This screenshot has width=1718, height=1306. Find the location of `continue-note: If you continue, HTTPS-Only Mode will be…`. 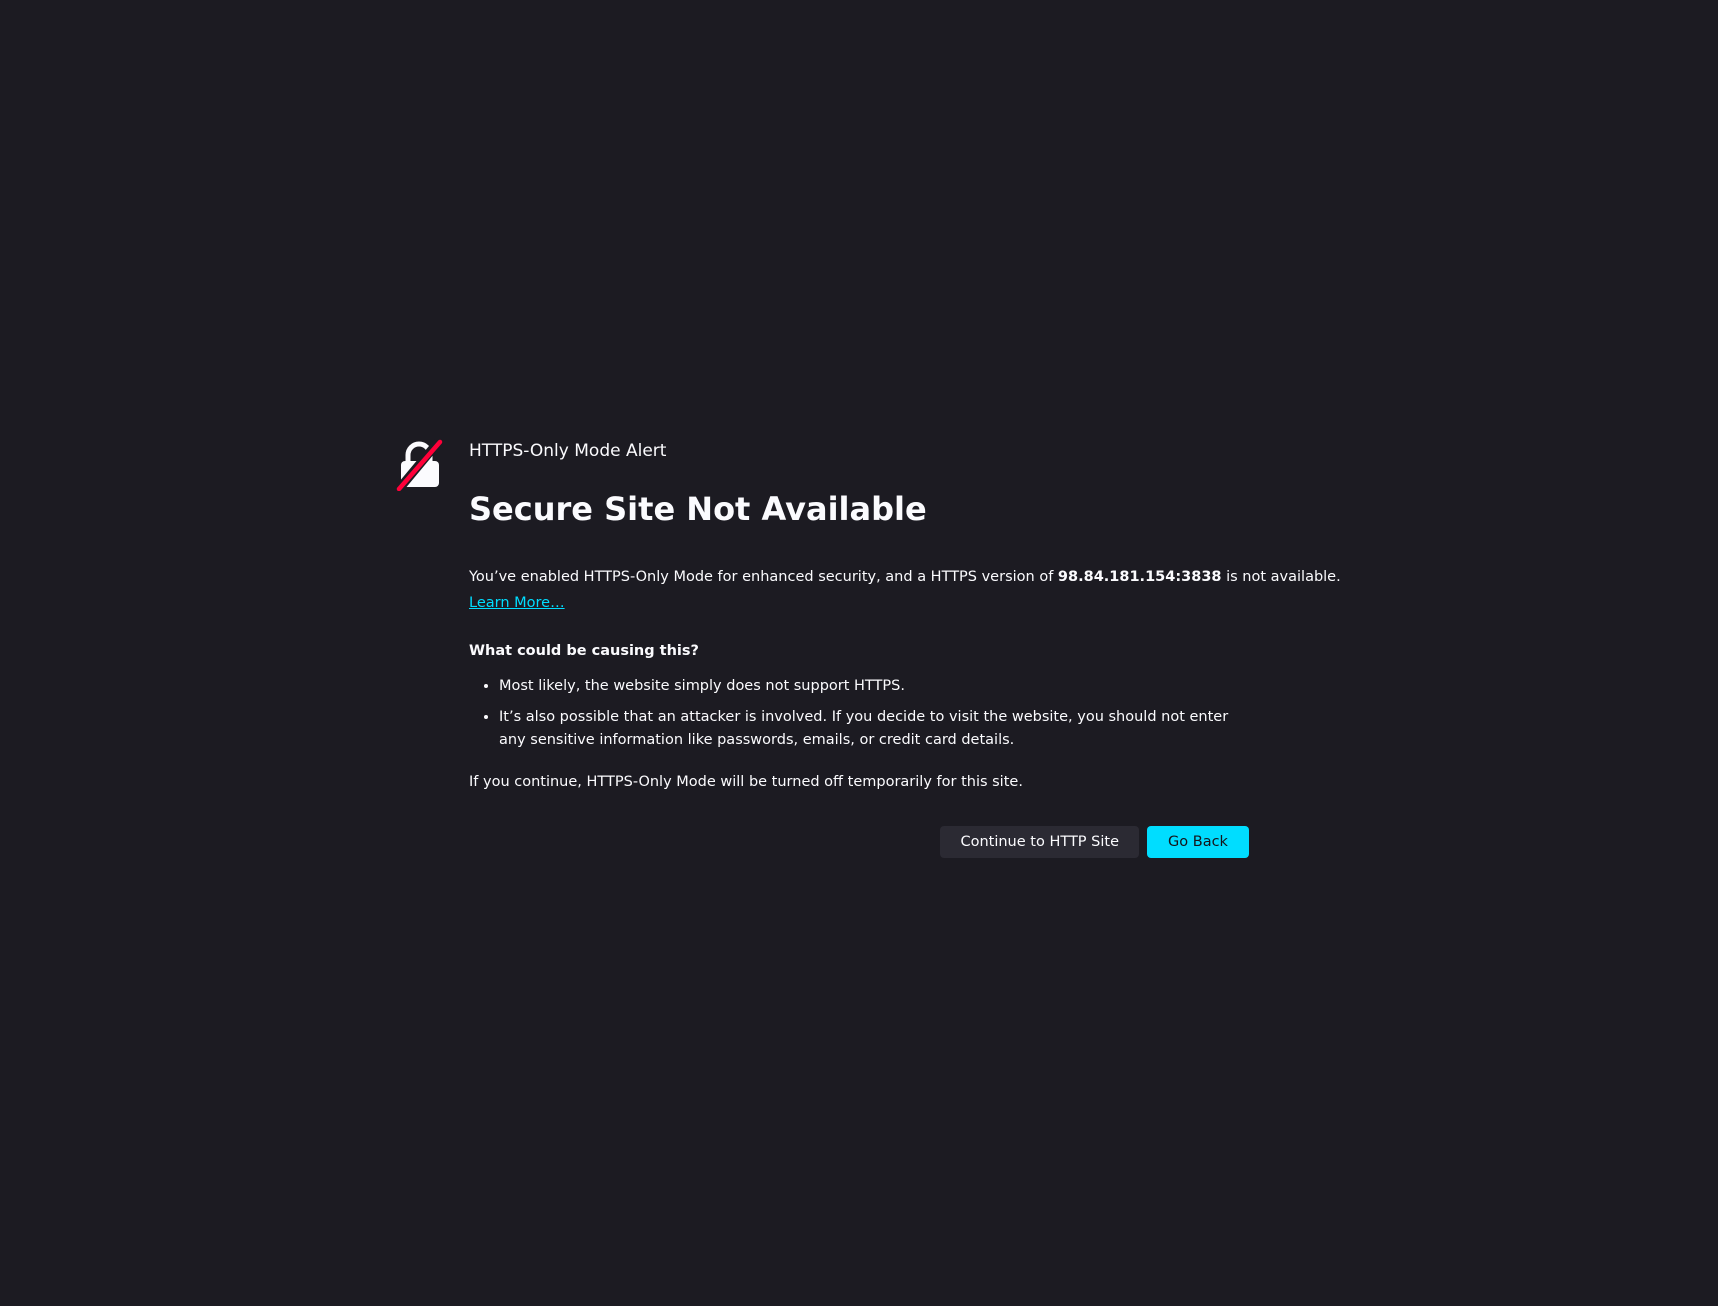

continue-note: If you continue, HTTPS-Only Mode will be… is located at coordinates (746, 782).